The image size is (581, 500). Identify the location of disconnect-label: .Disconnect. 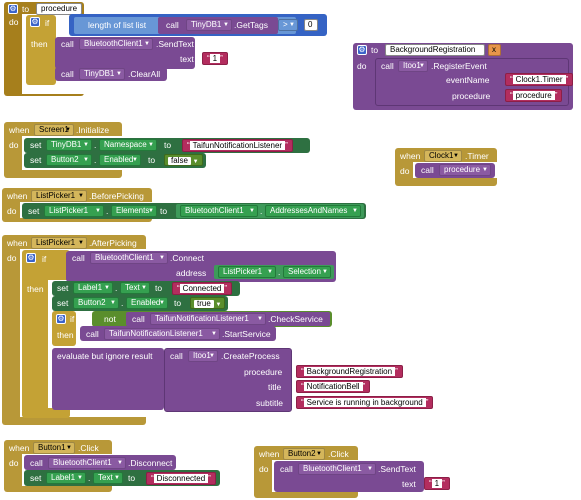
(150, 463).